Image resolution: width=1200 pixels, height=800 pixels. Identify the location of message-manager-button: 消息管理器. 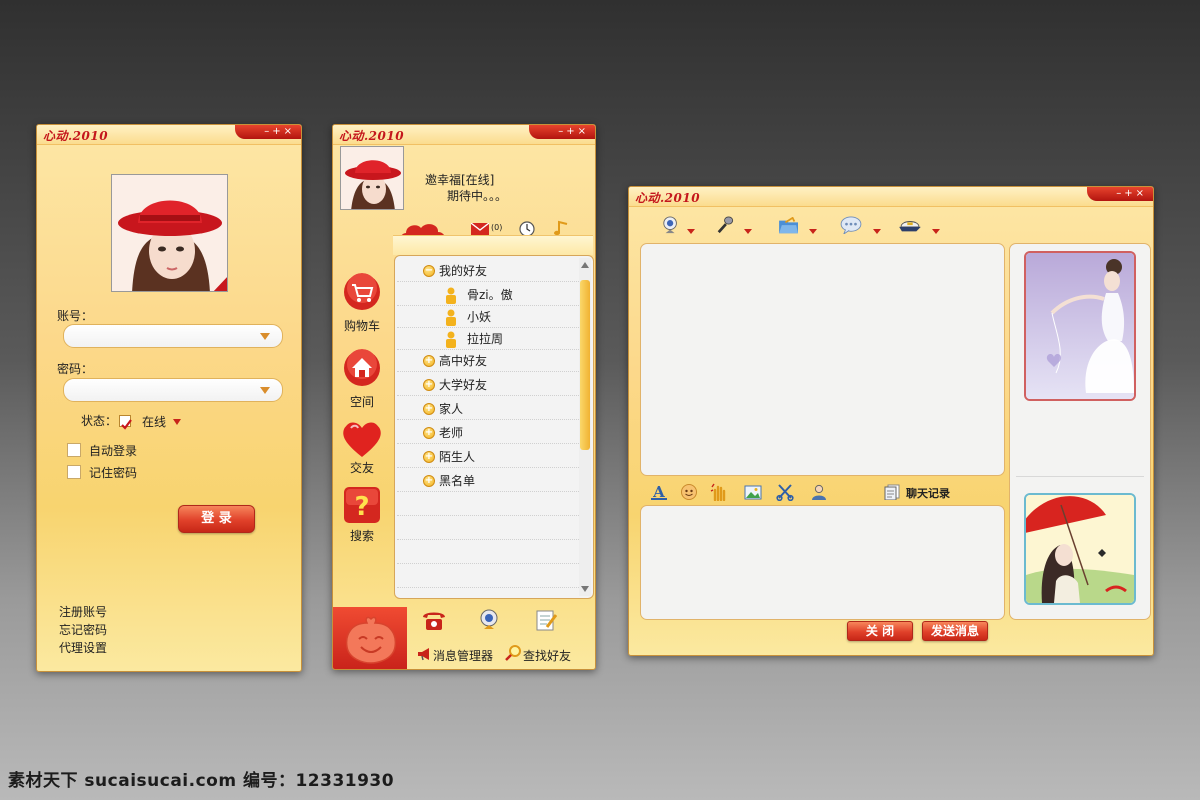
(463, 655).